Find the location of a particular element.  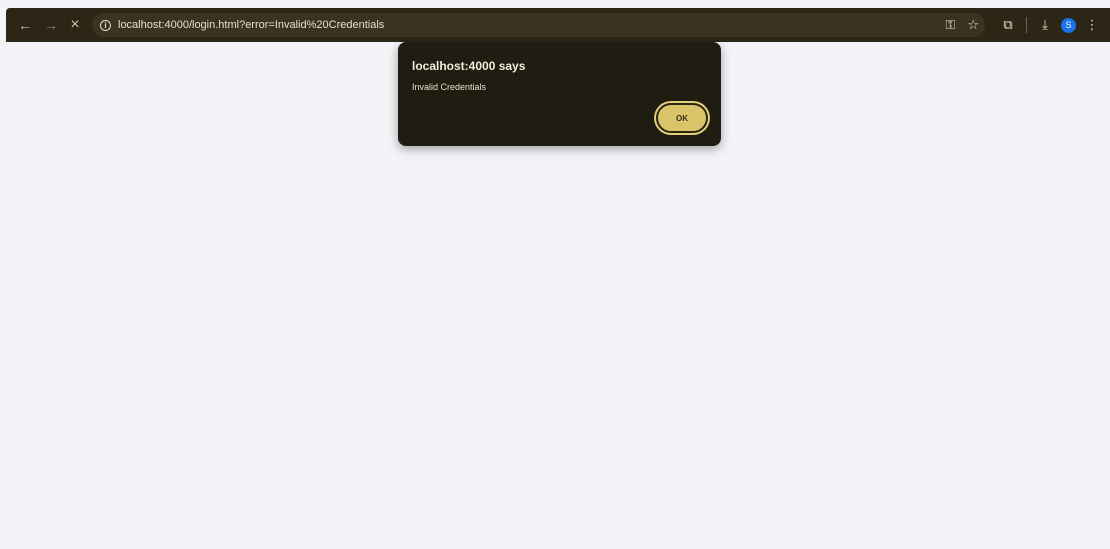

close-icon: × is located at coordinates (75, 24).